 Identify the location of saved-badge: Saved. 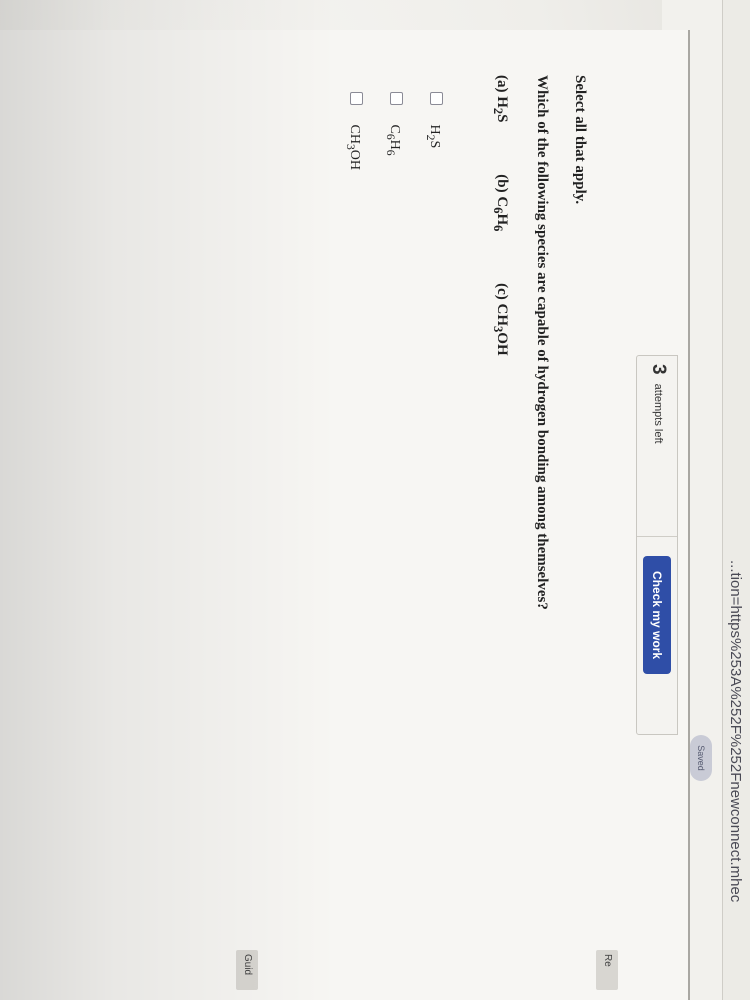
(701, 758).